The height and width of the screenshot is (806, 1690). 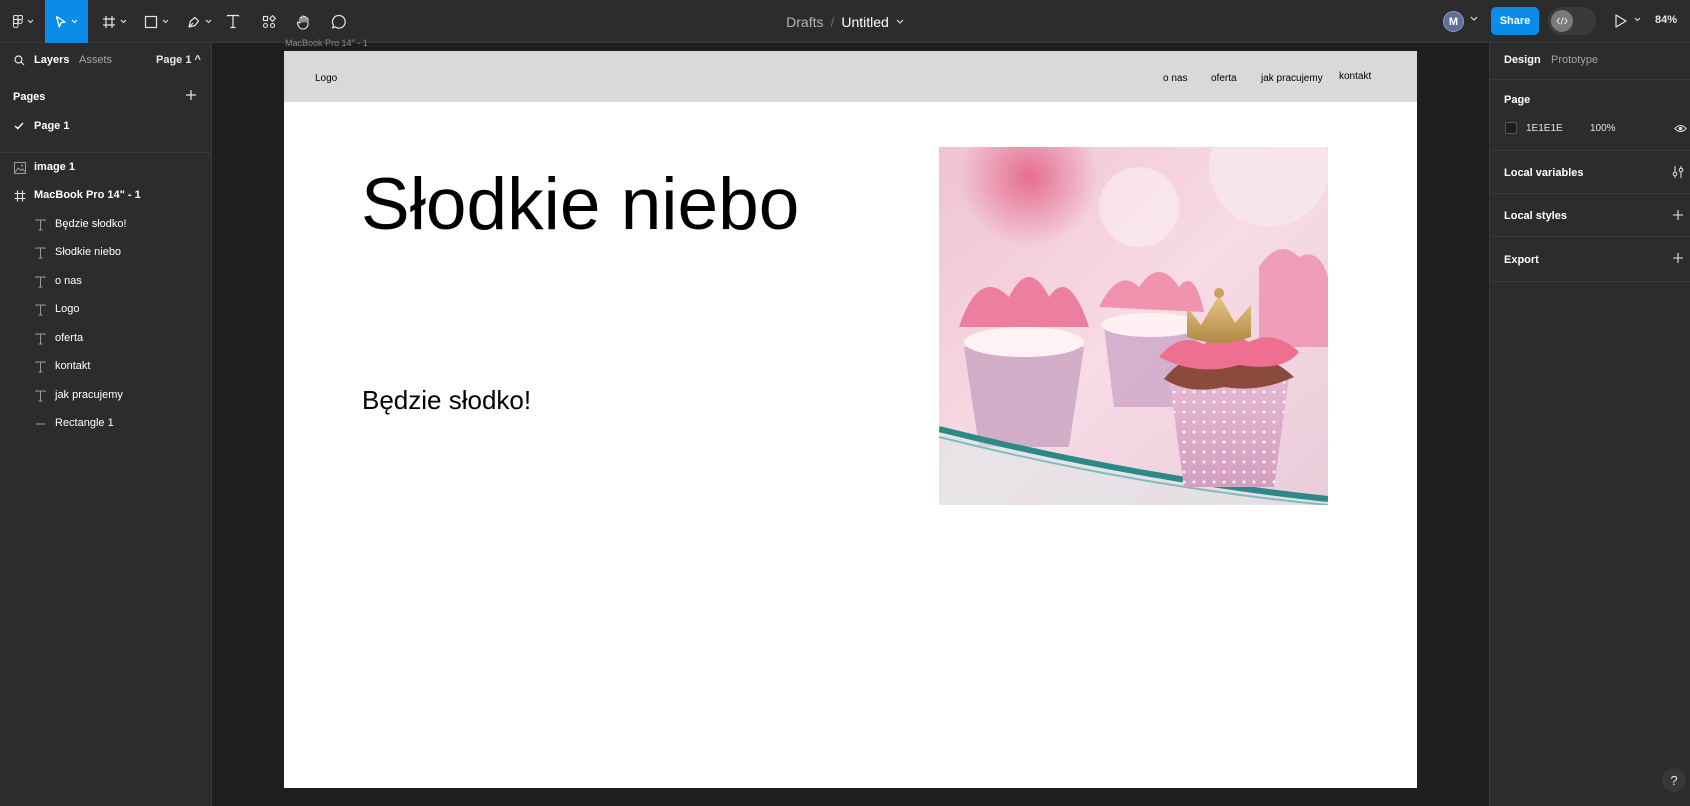 I want to click on export-title: Export, so click(x=1521, y=260).